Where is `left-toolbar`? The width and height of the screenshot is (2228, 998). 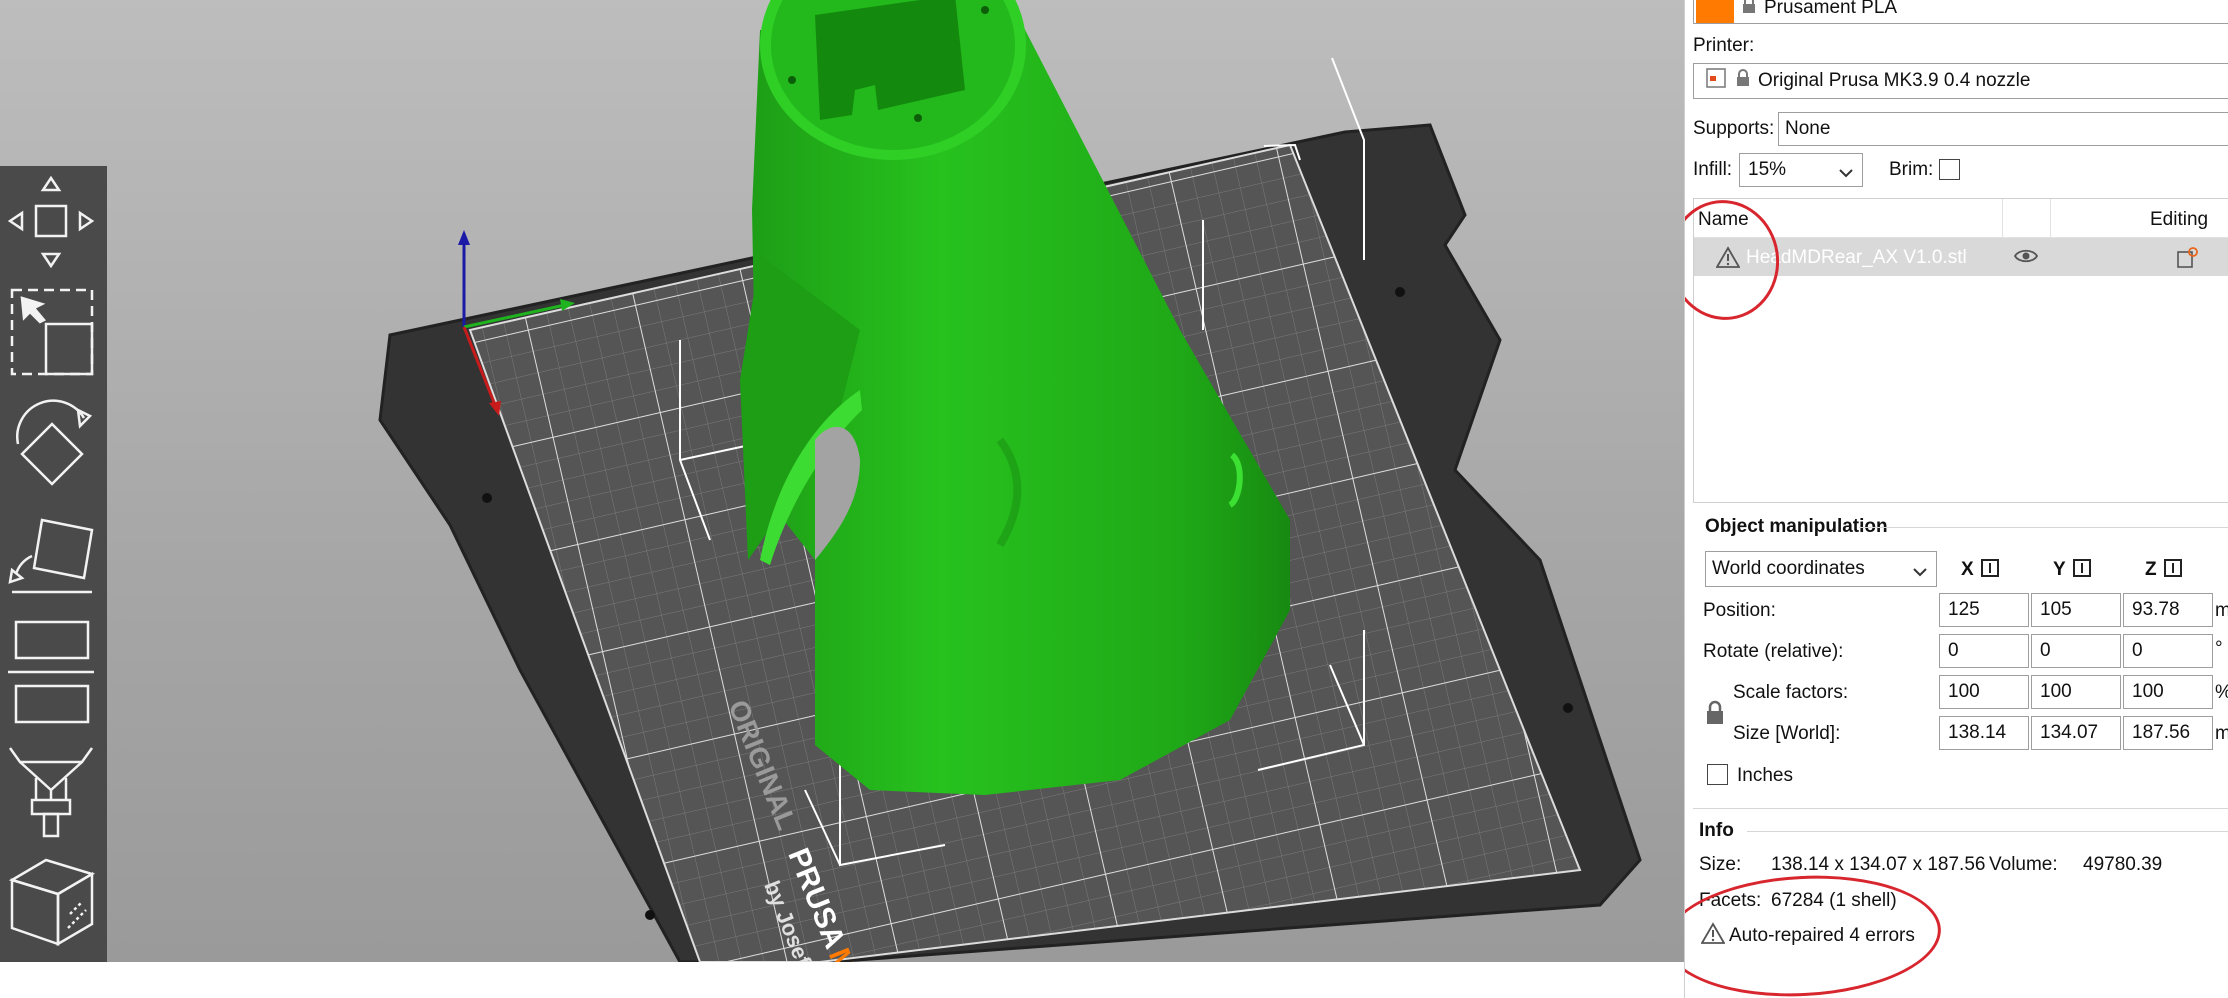 left-toolbar is located at coordinates (53, 564).